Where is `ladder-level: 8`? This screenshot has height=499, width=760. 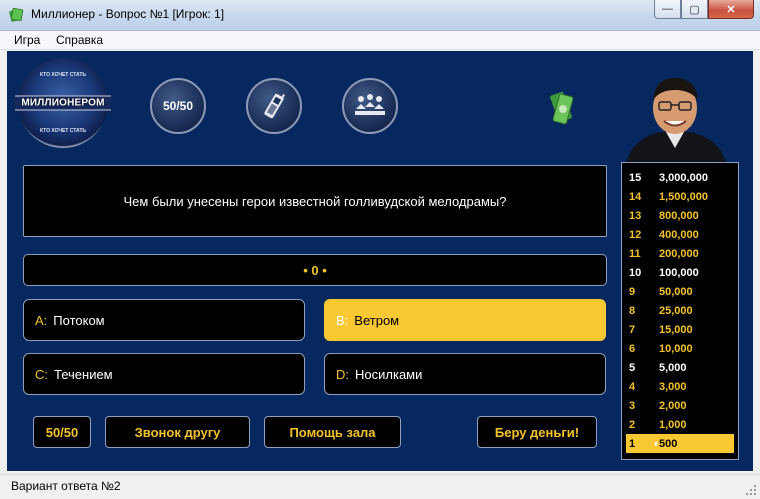 ladder-level: 8 is located at coordinates (632, 310).